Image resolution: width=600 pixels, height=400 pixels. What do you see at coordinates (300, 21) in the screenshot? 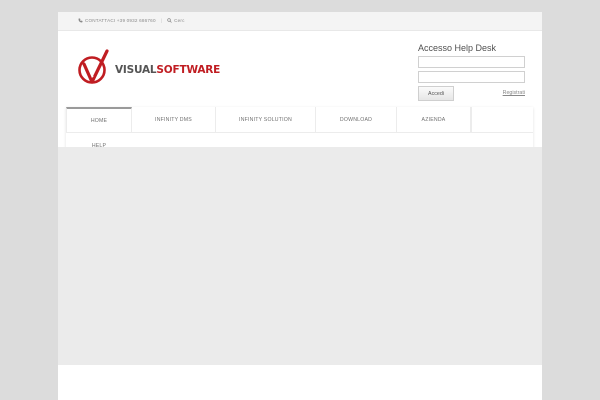
I see `top-bar: CONTATTACI +39 0932 686760 | Cerc` at bounding box center [300, 21].